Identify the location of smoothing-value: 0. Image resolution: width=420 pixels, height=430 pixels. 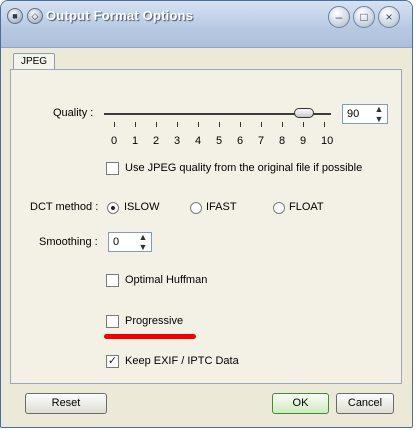
(116, 242).